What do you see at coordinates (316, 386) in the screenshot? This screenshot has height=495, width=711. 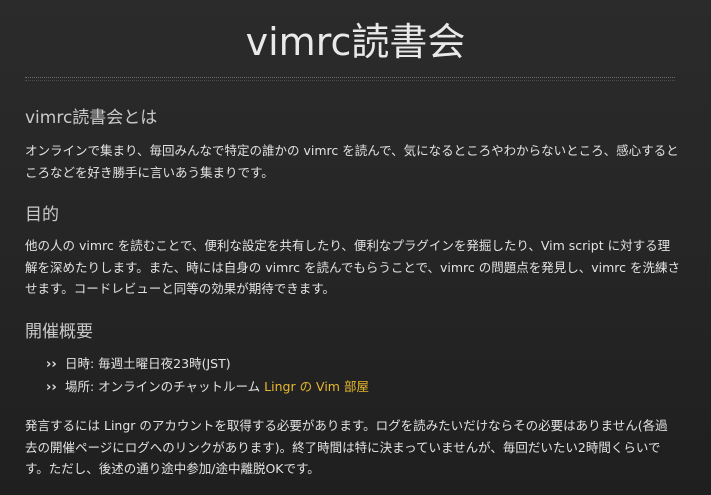 I see `lingr-vim-room-link: Lingr の Vim 部屋` at bounding box center [316, 386].